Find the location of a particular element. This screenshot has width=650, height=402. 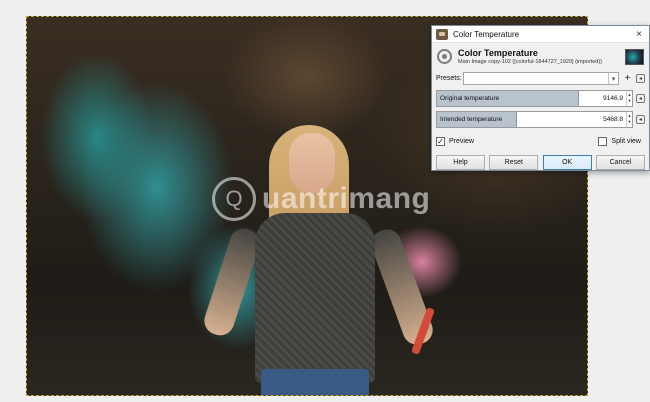

intended-temperature-slider: Intended temperature 5468.8 ▲ ▼ is located at coordinates (534, 119).